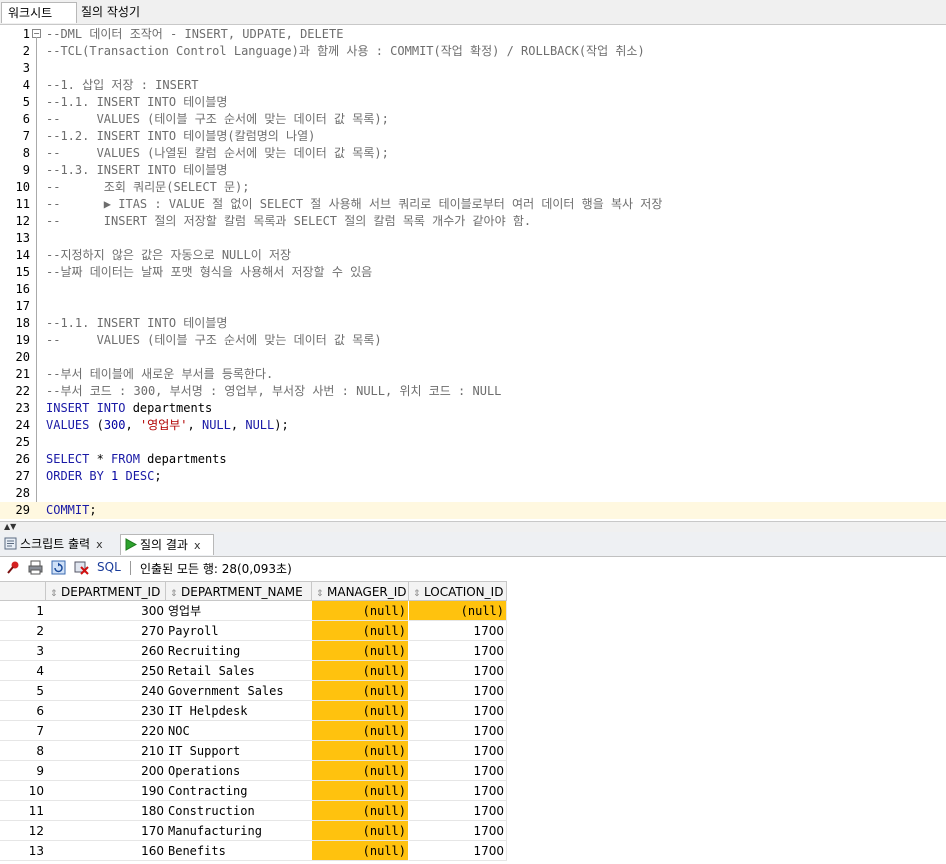 The image size is (946, 864). I want to click on code-line: 9 --1.3. INSERT INTO 테이블명, so click(473, 170).